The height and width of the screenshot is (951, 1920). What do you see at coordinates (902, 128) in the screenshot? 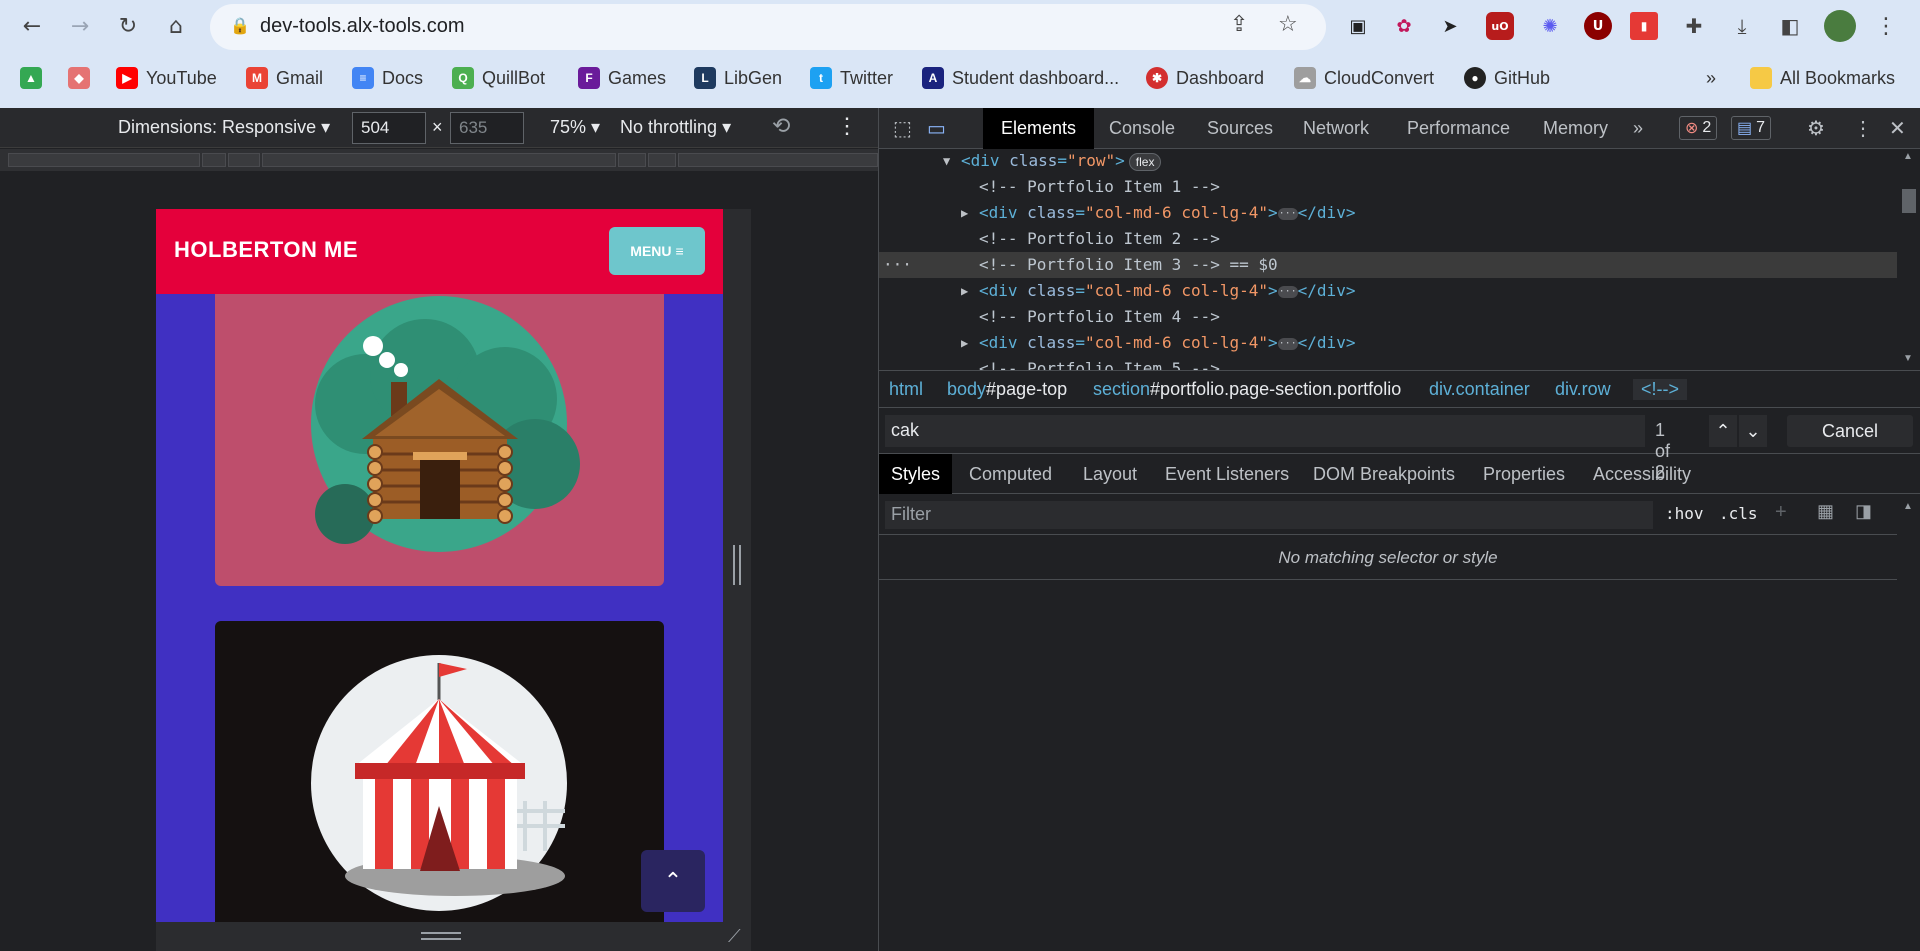
I see `inspect-element-icon: ⬚` at bounding box center [902, 128].